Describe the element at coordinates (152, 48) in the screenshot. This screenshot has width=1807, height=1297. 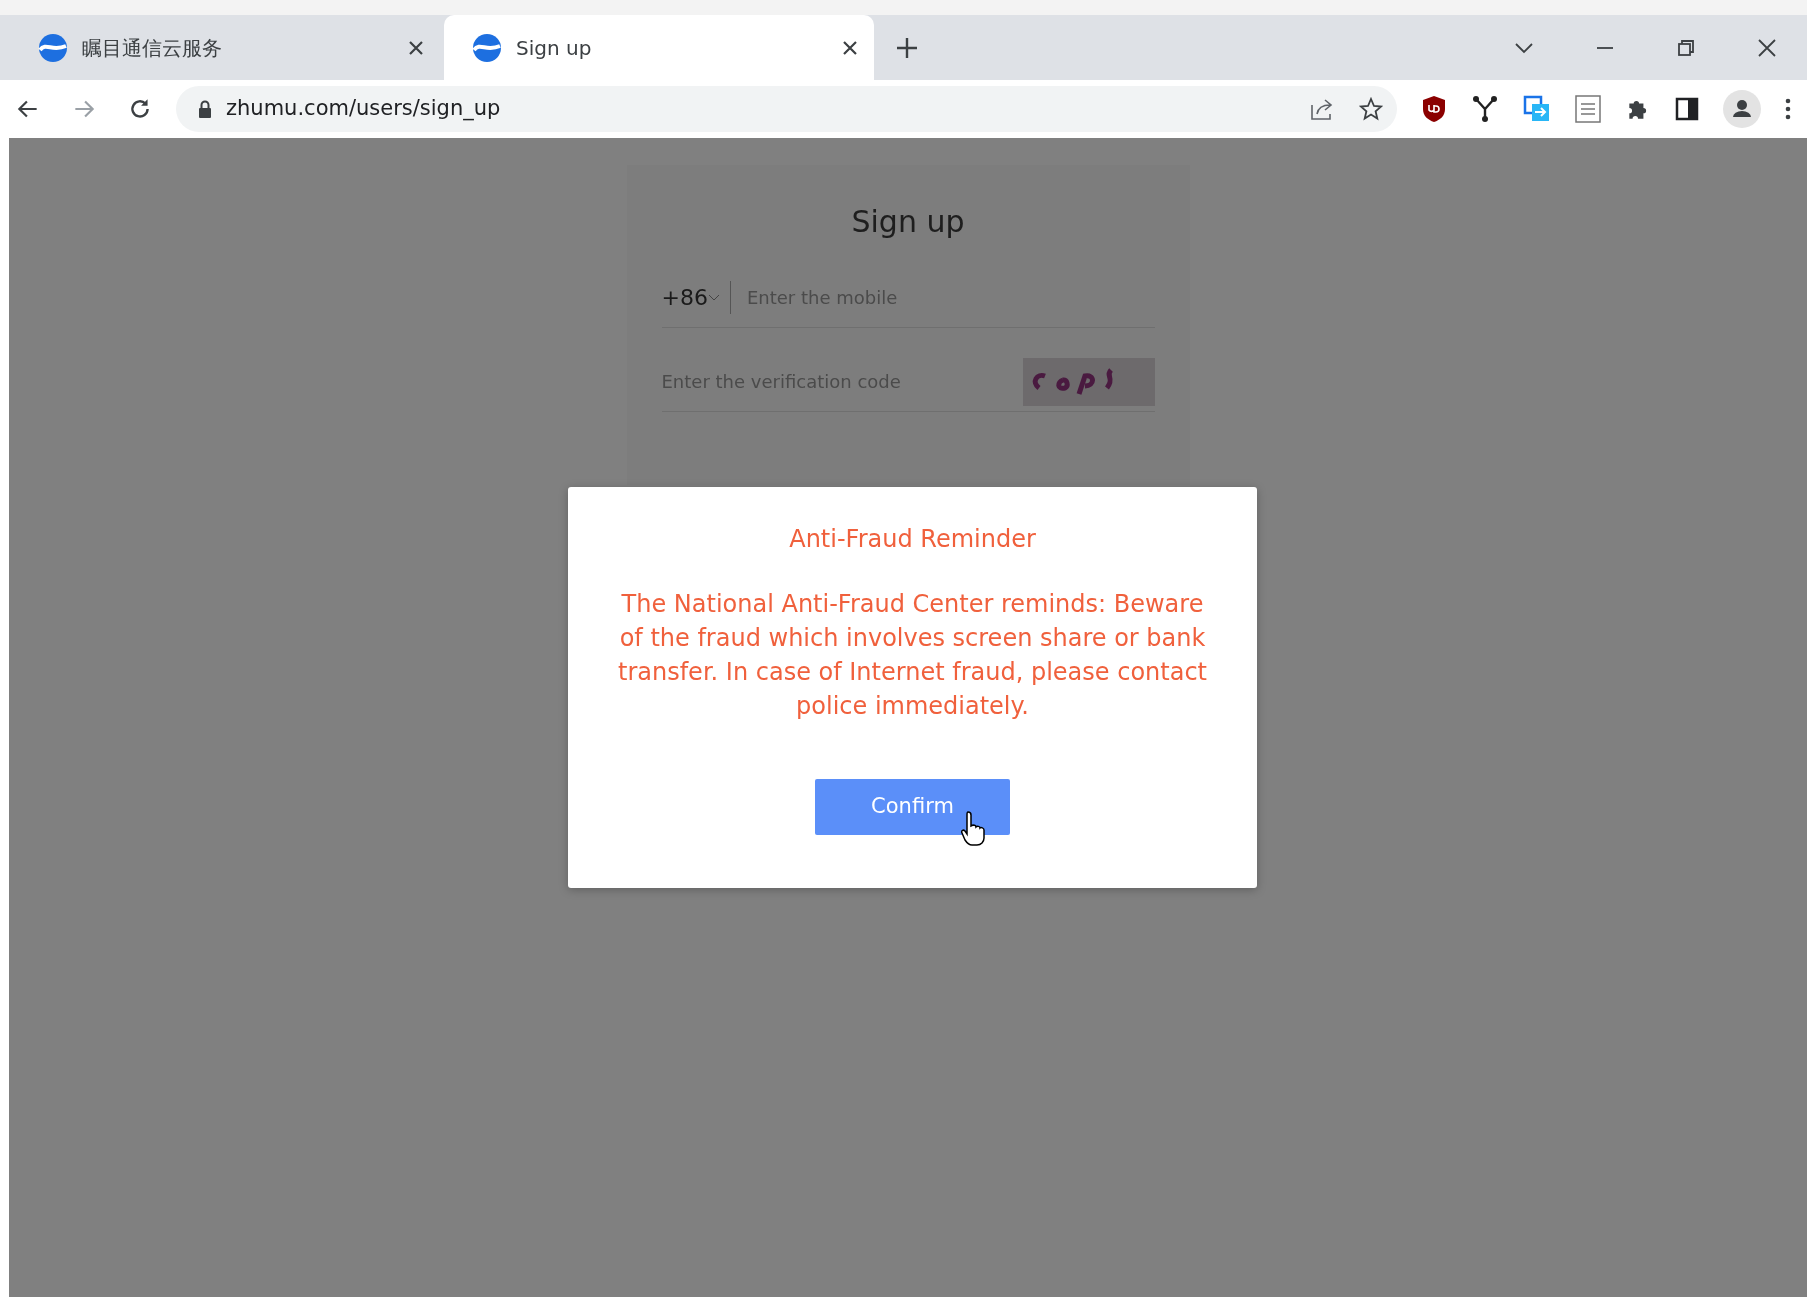
I see `tab-title: 瞩目通信云服务` at that location.